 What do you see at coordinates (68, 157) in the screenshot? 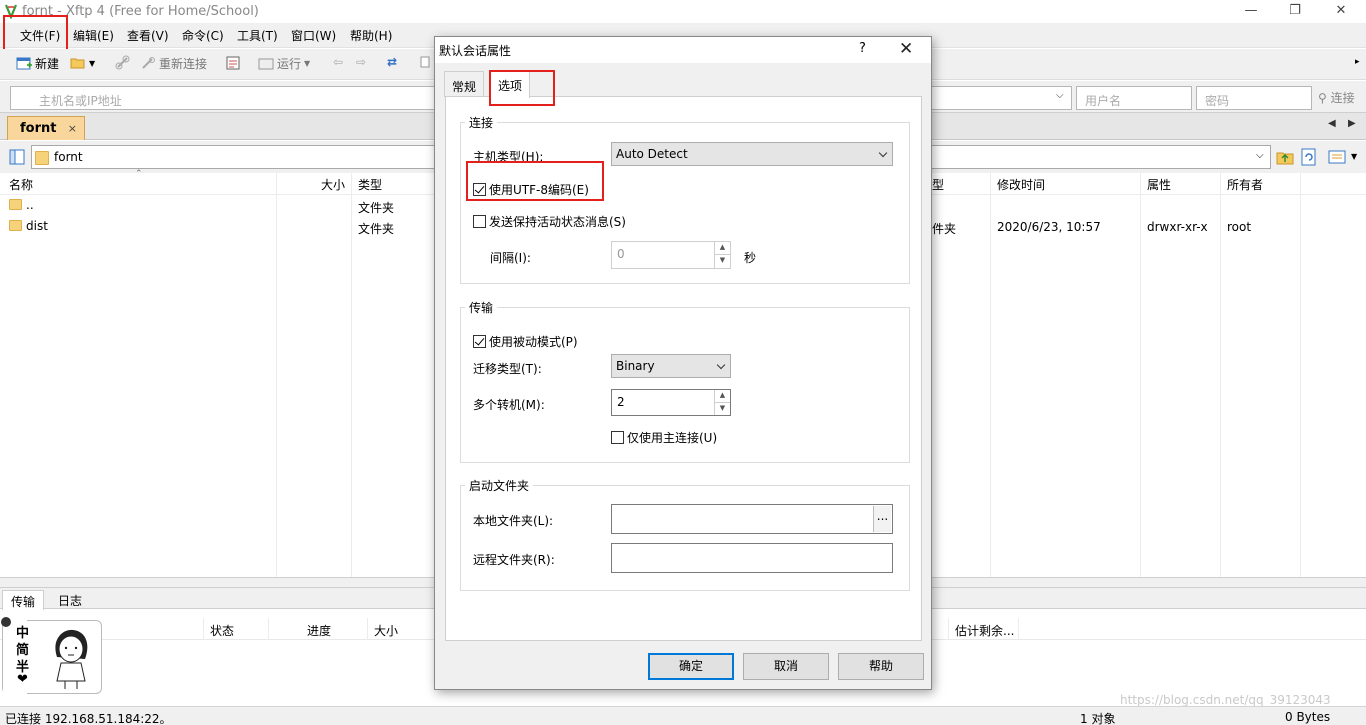
I see `current-path: fornt` at bounding box center [68, 157].